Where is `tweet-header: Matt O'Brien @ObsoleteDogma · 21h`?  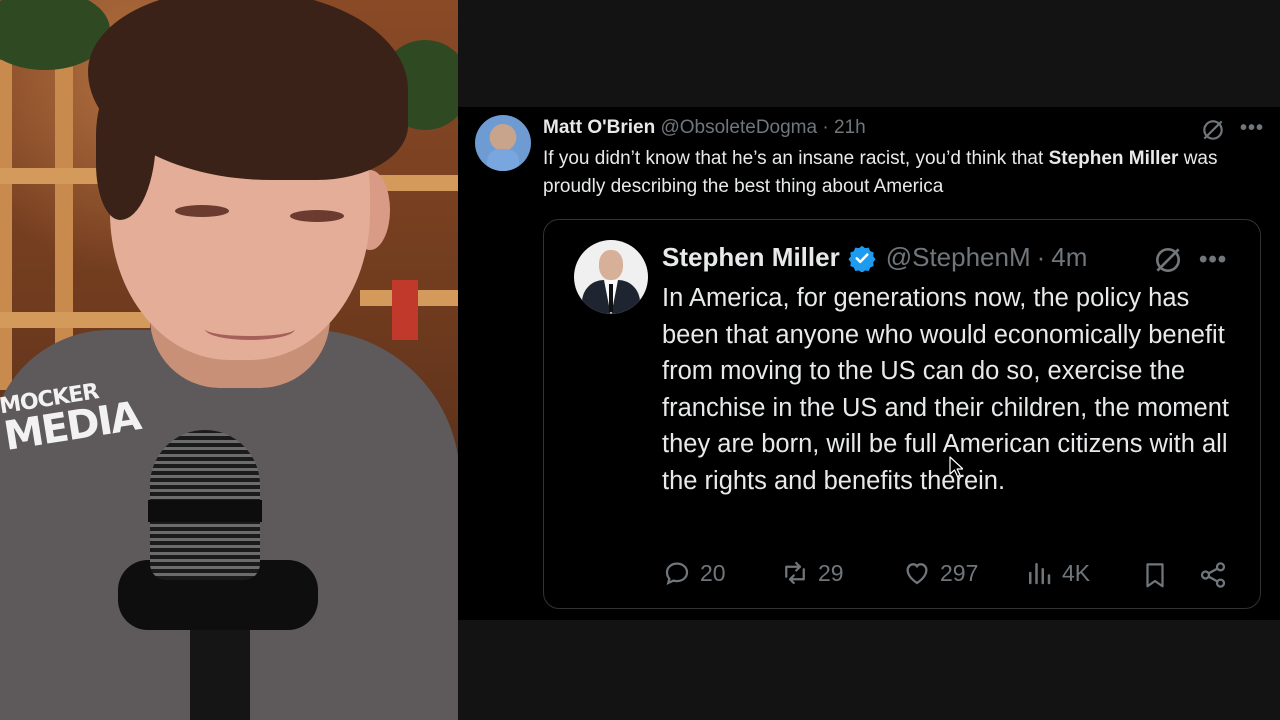
tweet-header: Matt O'Brien @ObsoleteDogma · 21h is located at coordinates (704, 128).